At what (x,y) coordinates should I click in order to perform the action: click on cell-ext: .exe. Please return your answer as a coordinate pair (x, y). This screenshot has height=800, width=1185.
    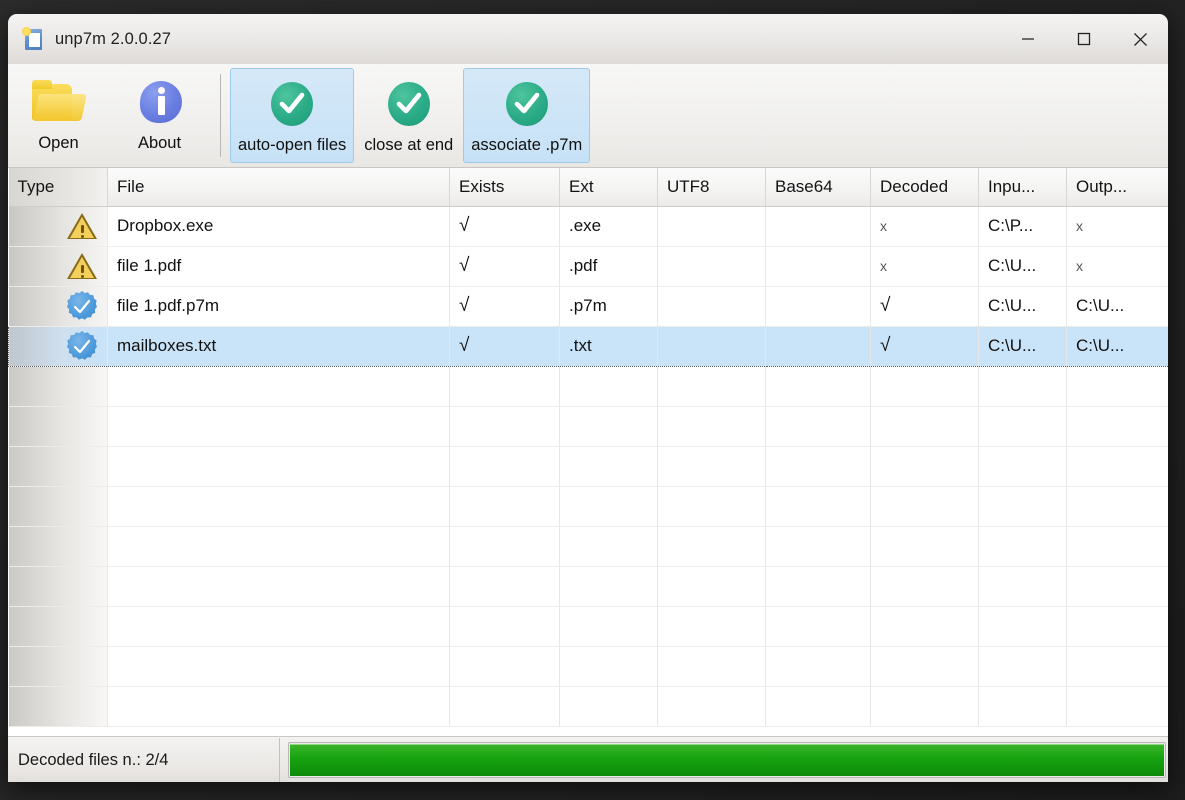
    Looking at the image, I should click on (608, 226).